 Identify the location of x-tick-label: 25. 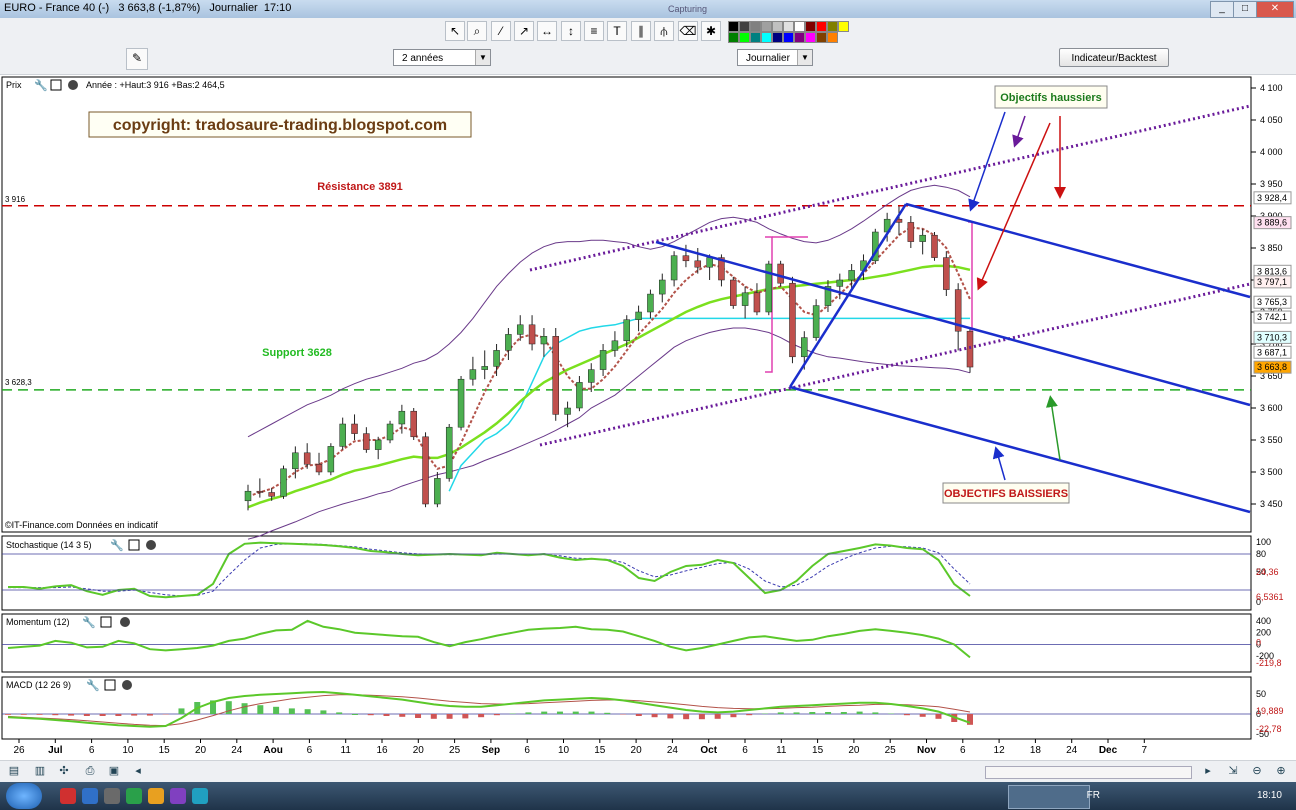
(455, 750).